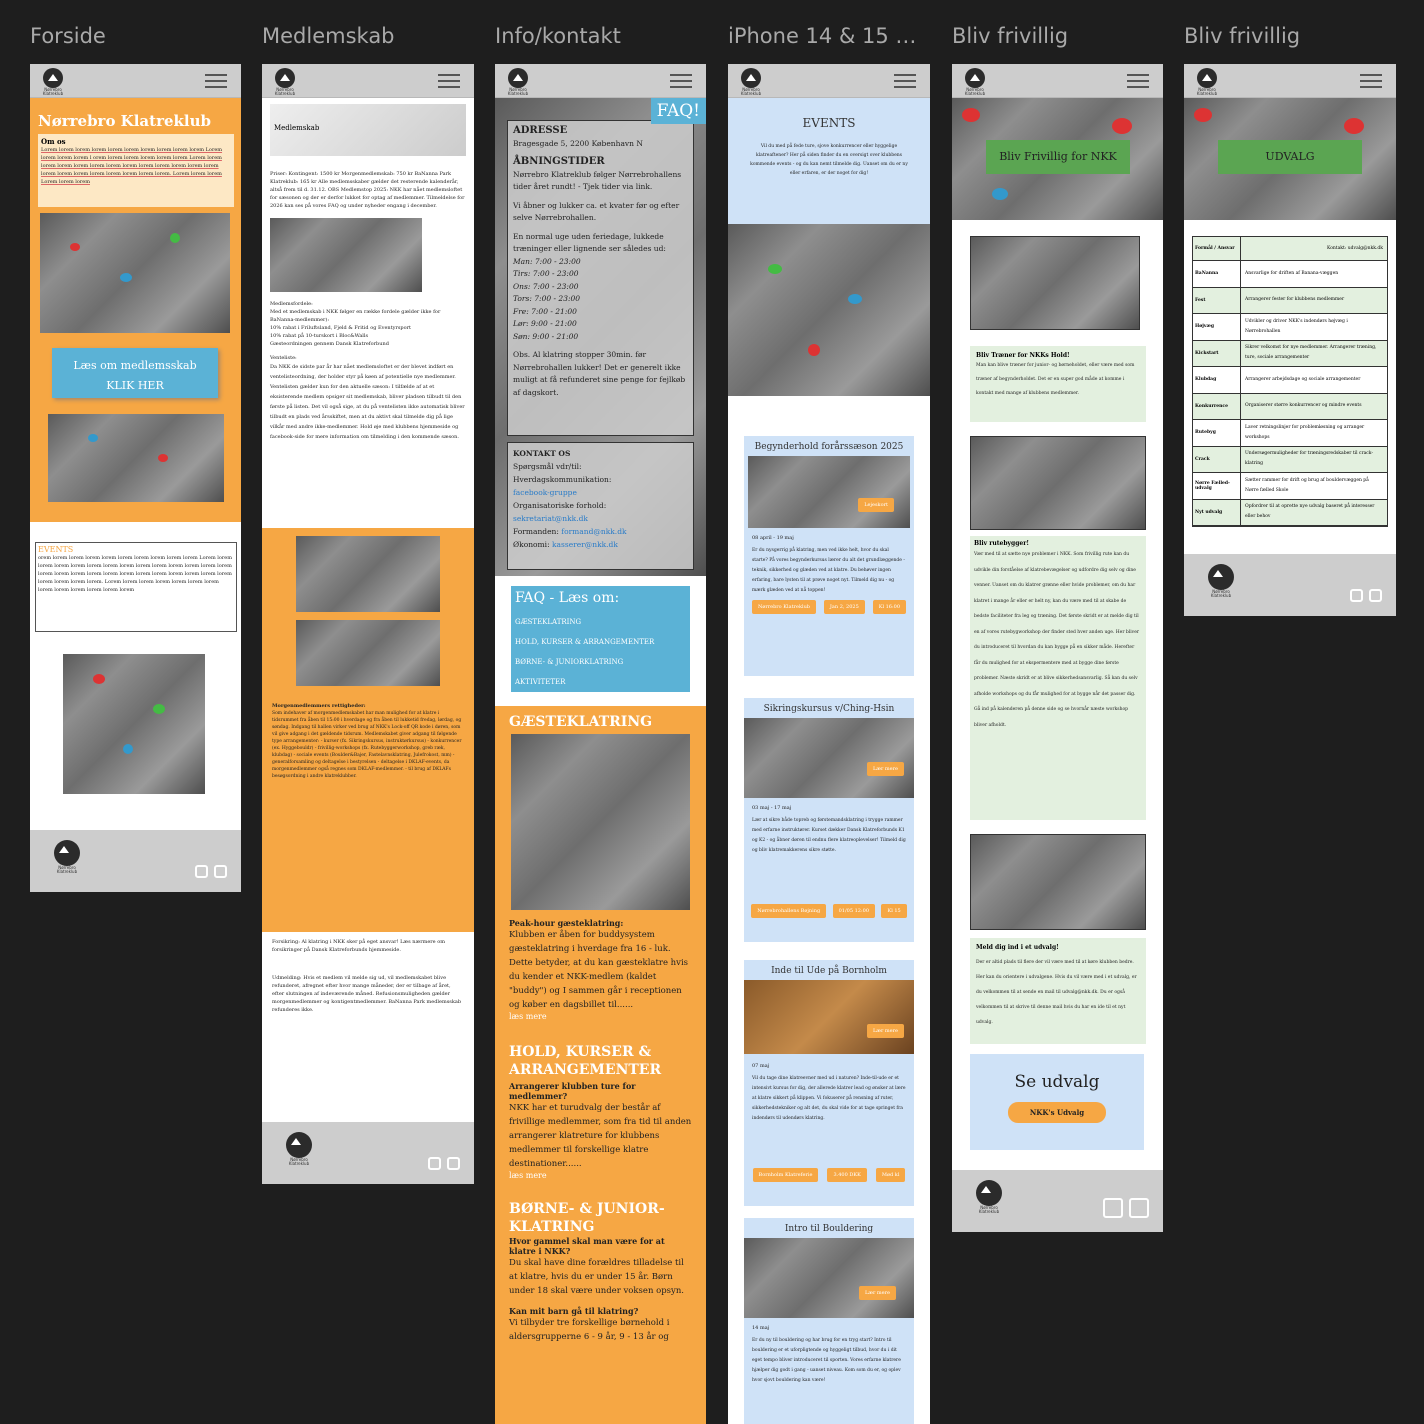  I want to click on table-cell-description: Ansvarlige for driften af Banana-væggen, so click(1292, 273).